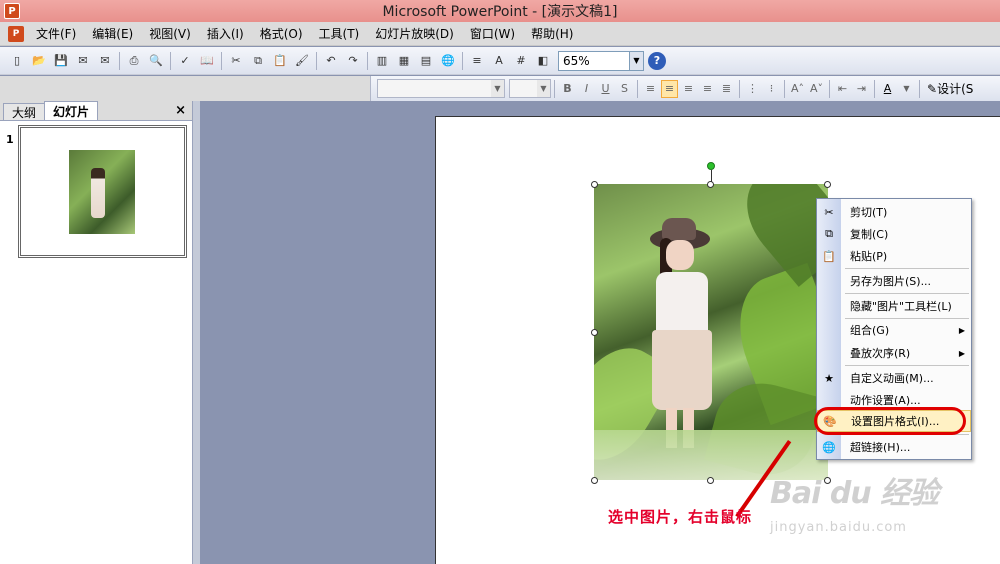 The height and width of the screenshot is (564, 1000). What do you see at coordinates (404, 61) in the screenshot?
I see `table-icon: ▦` at bounding box center [404, 61].